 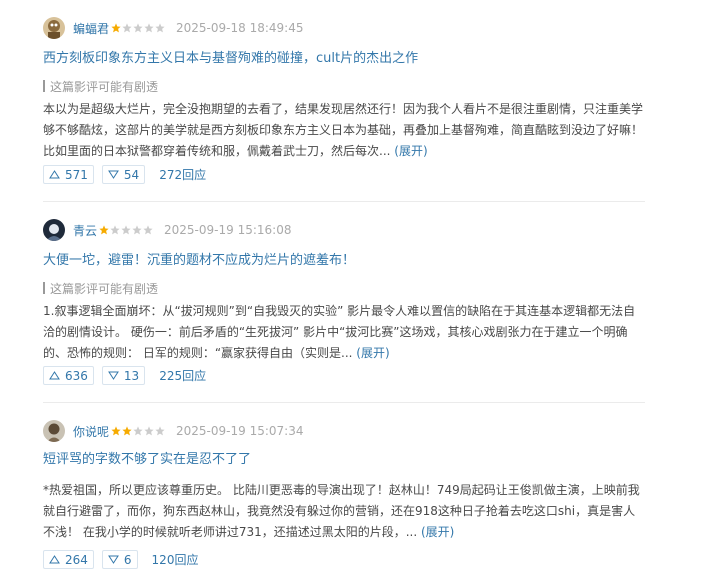 I want to click on reply-link: 272回应, so click(x=182, y=174).